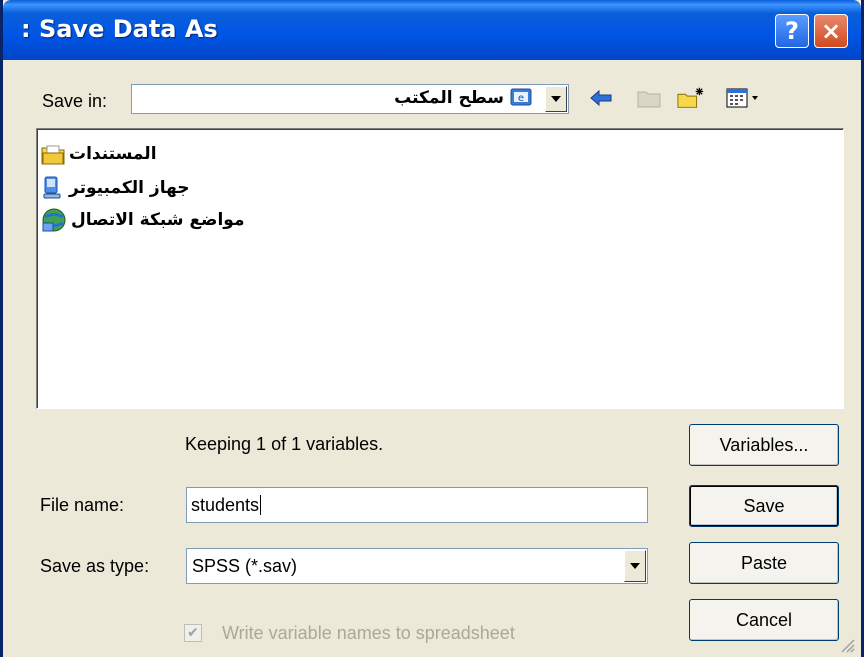  I want to click on paste-button: Paste, so click(764, 563).